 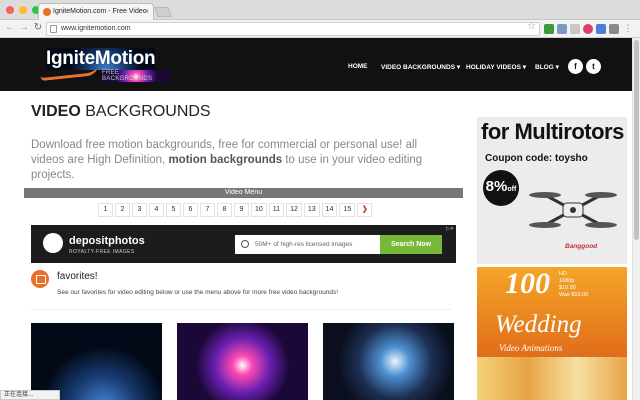 What do you see at coordinates (40, 279) in the screenshot?
I see `film-icon` at bounding box center [40, 279].